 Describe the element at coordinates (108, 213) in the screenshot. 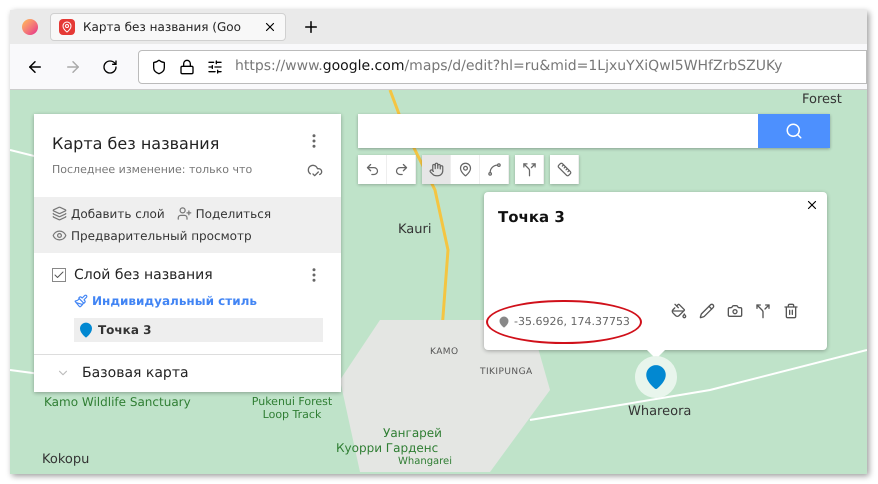

I see `action-button: Добавить слой` at that location.